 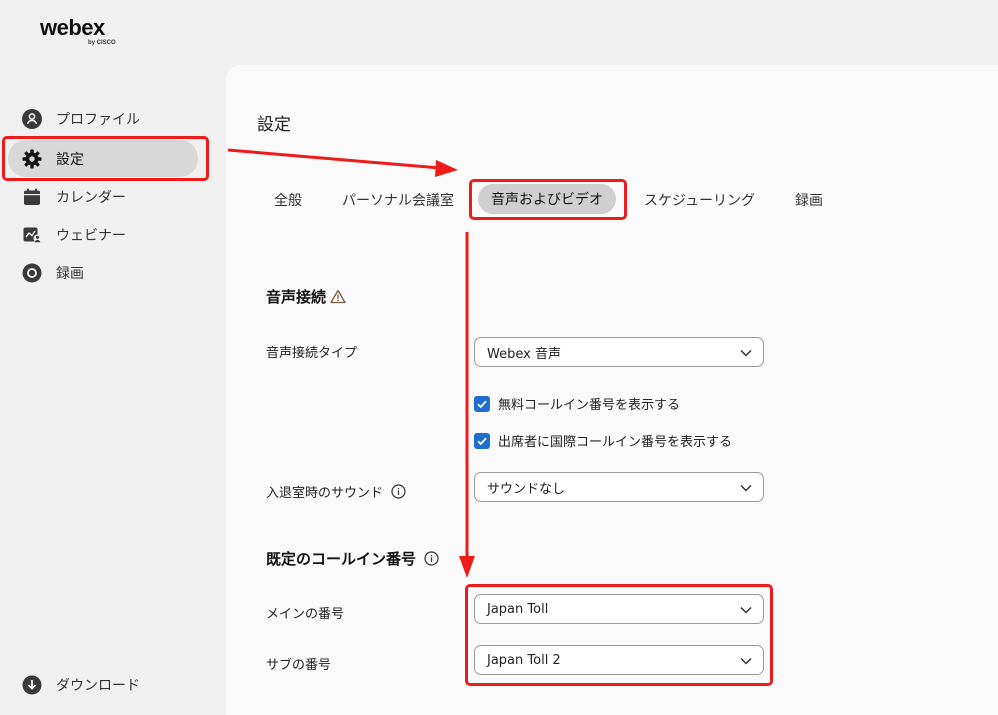 I want to click on audio-connection-type-select: Webex 音声, so click(x=619, y=352).